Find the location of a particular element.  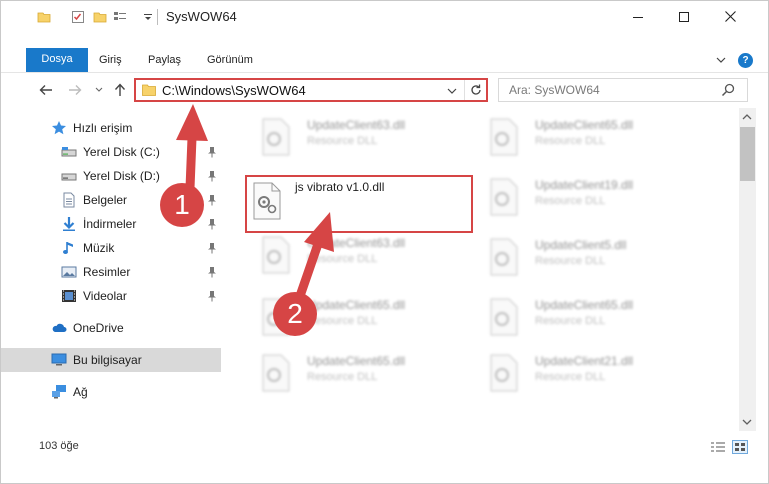

sidebar-item-onedrive: OneDrive is located at coordinates (111, 328).